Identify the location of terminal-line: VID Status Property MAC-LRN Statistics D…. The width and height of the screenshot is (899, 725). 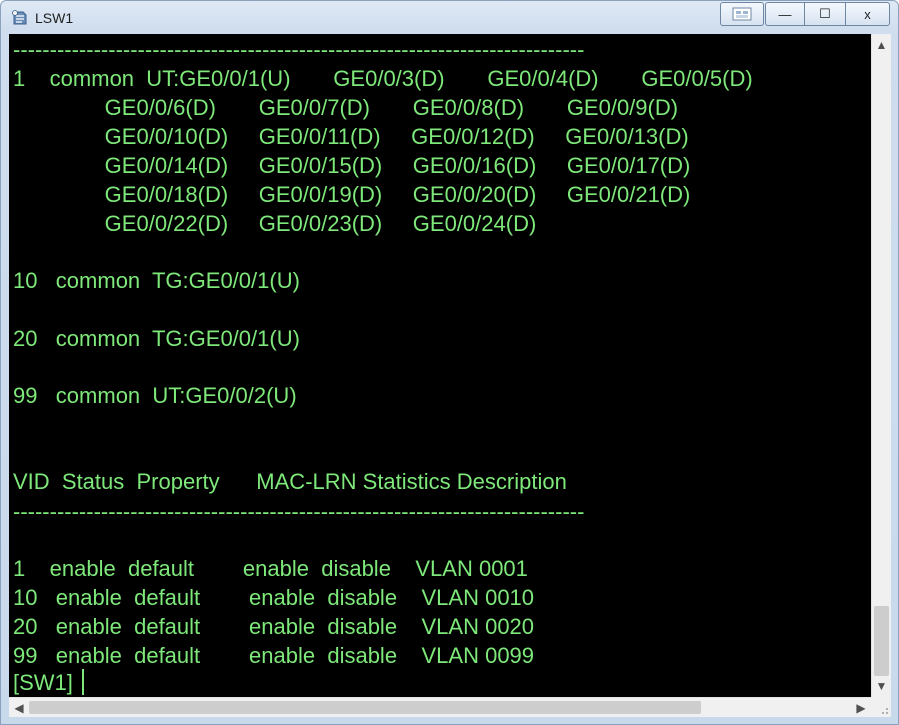
(290, 481).